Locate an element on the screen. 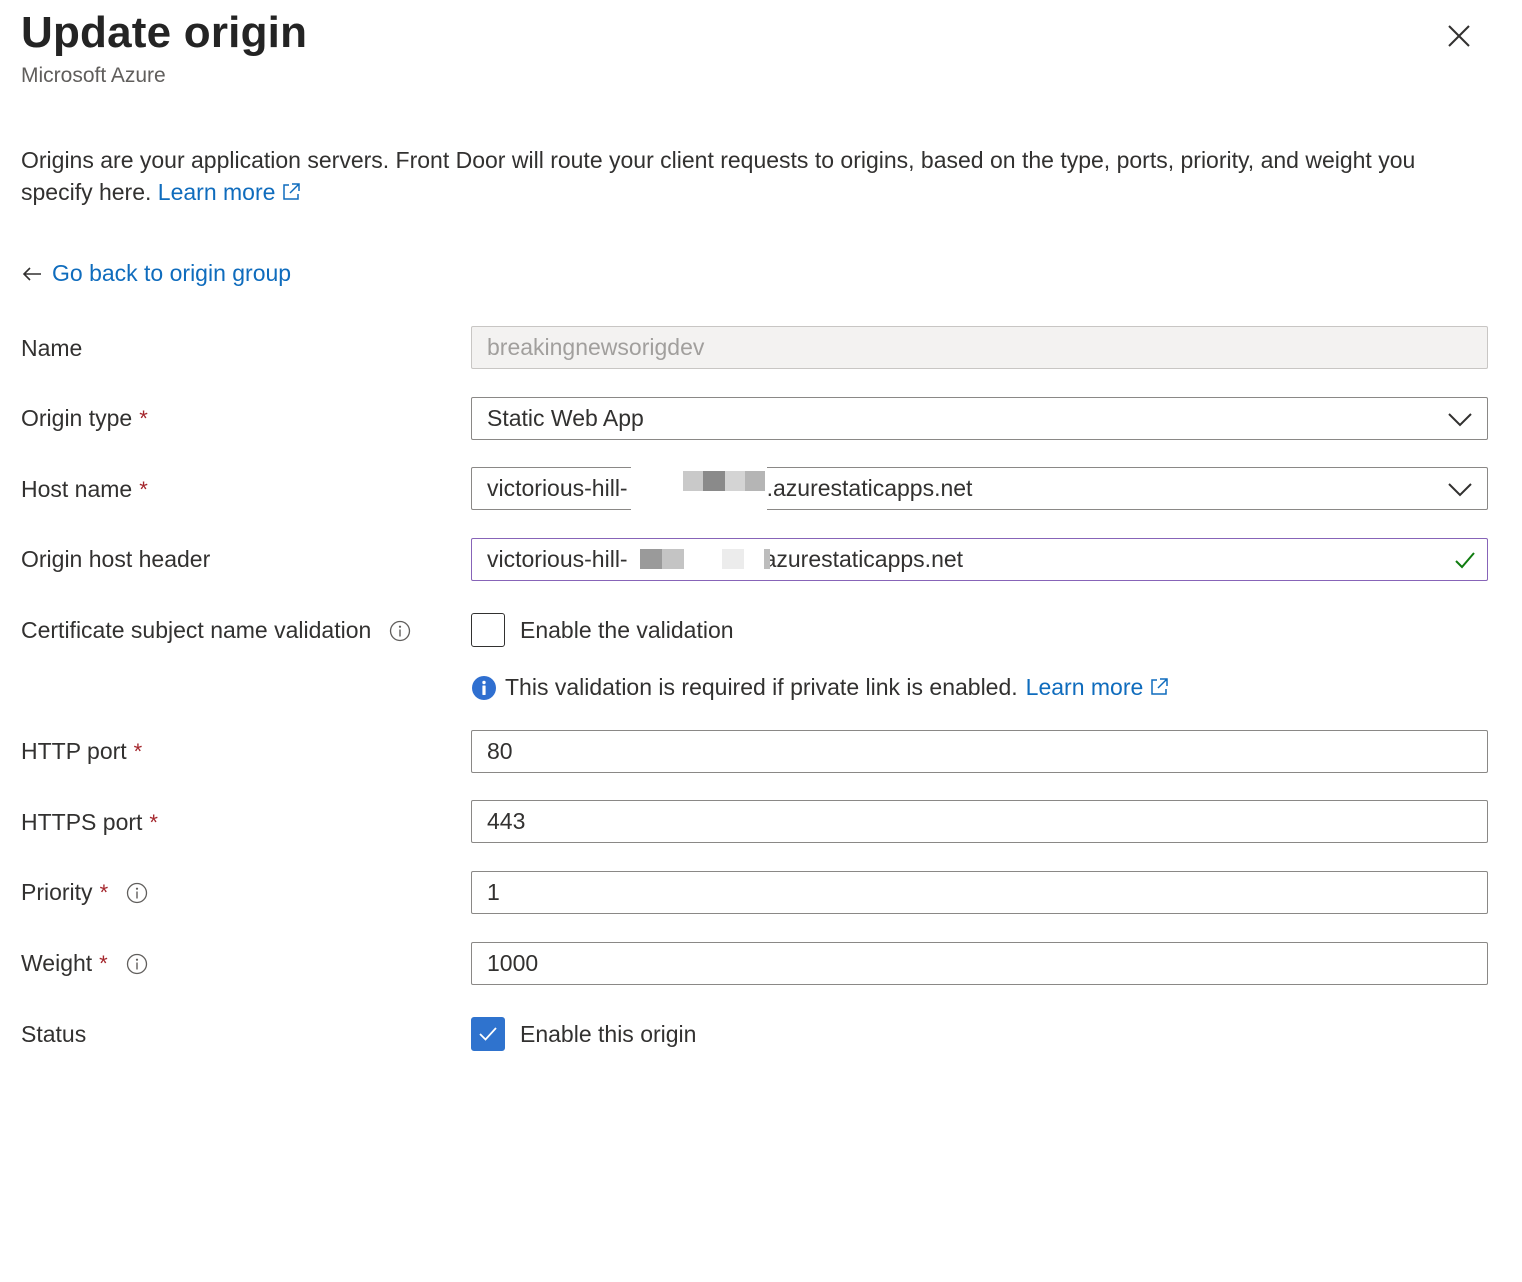 The height and width of the screenshot is (1282, 1522). weight-label: Weight * is located at coordinates (84, 963).